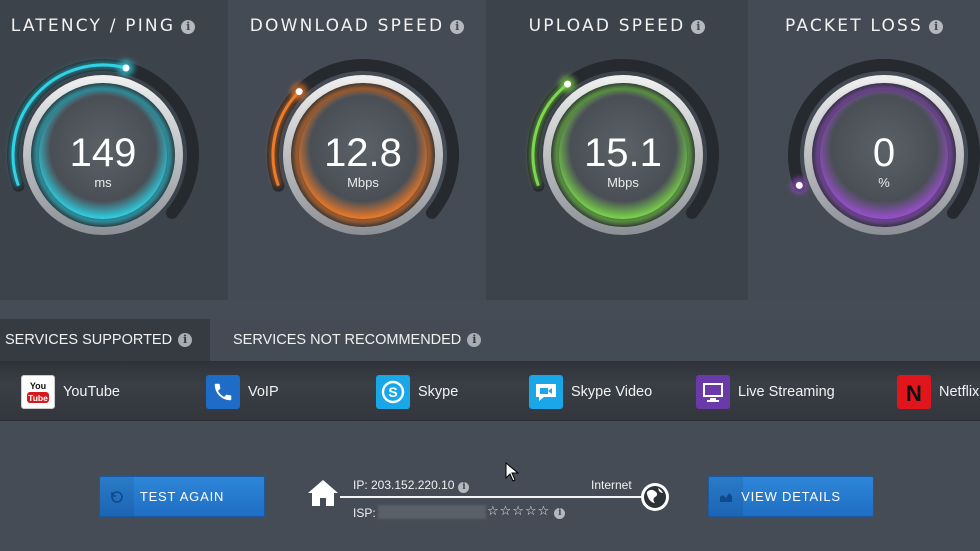 Image resolution: width=980 pixels, height=551 pixels. What do you see at coordinates (607, 26) in the screenshot?
I see `upload-title: UPLOAD SPEED` at bounding box center [607, 26].